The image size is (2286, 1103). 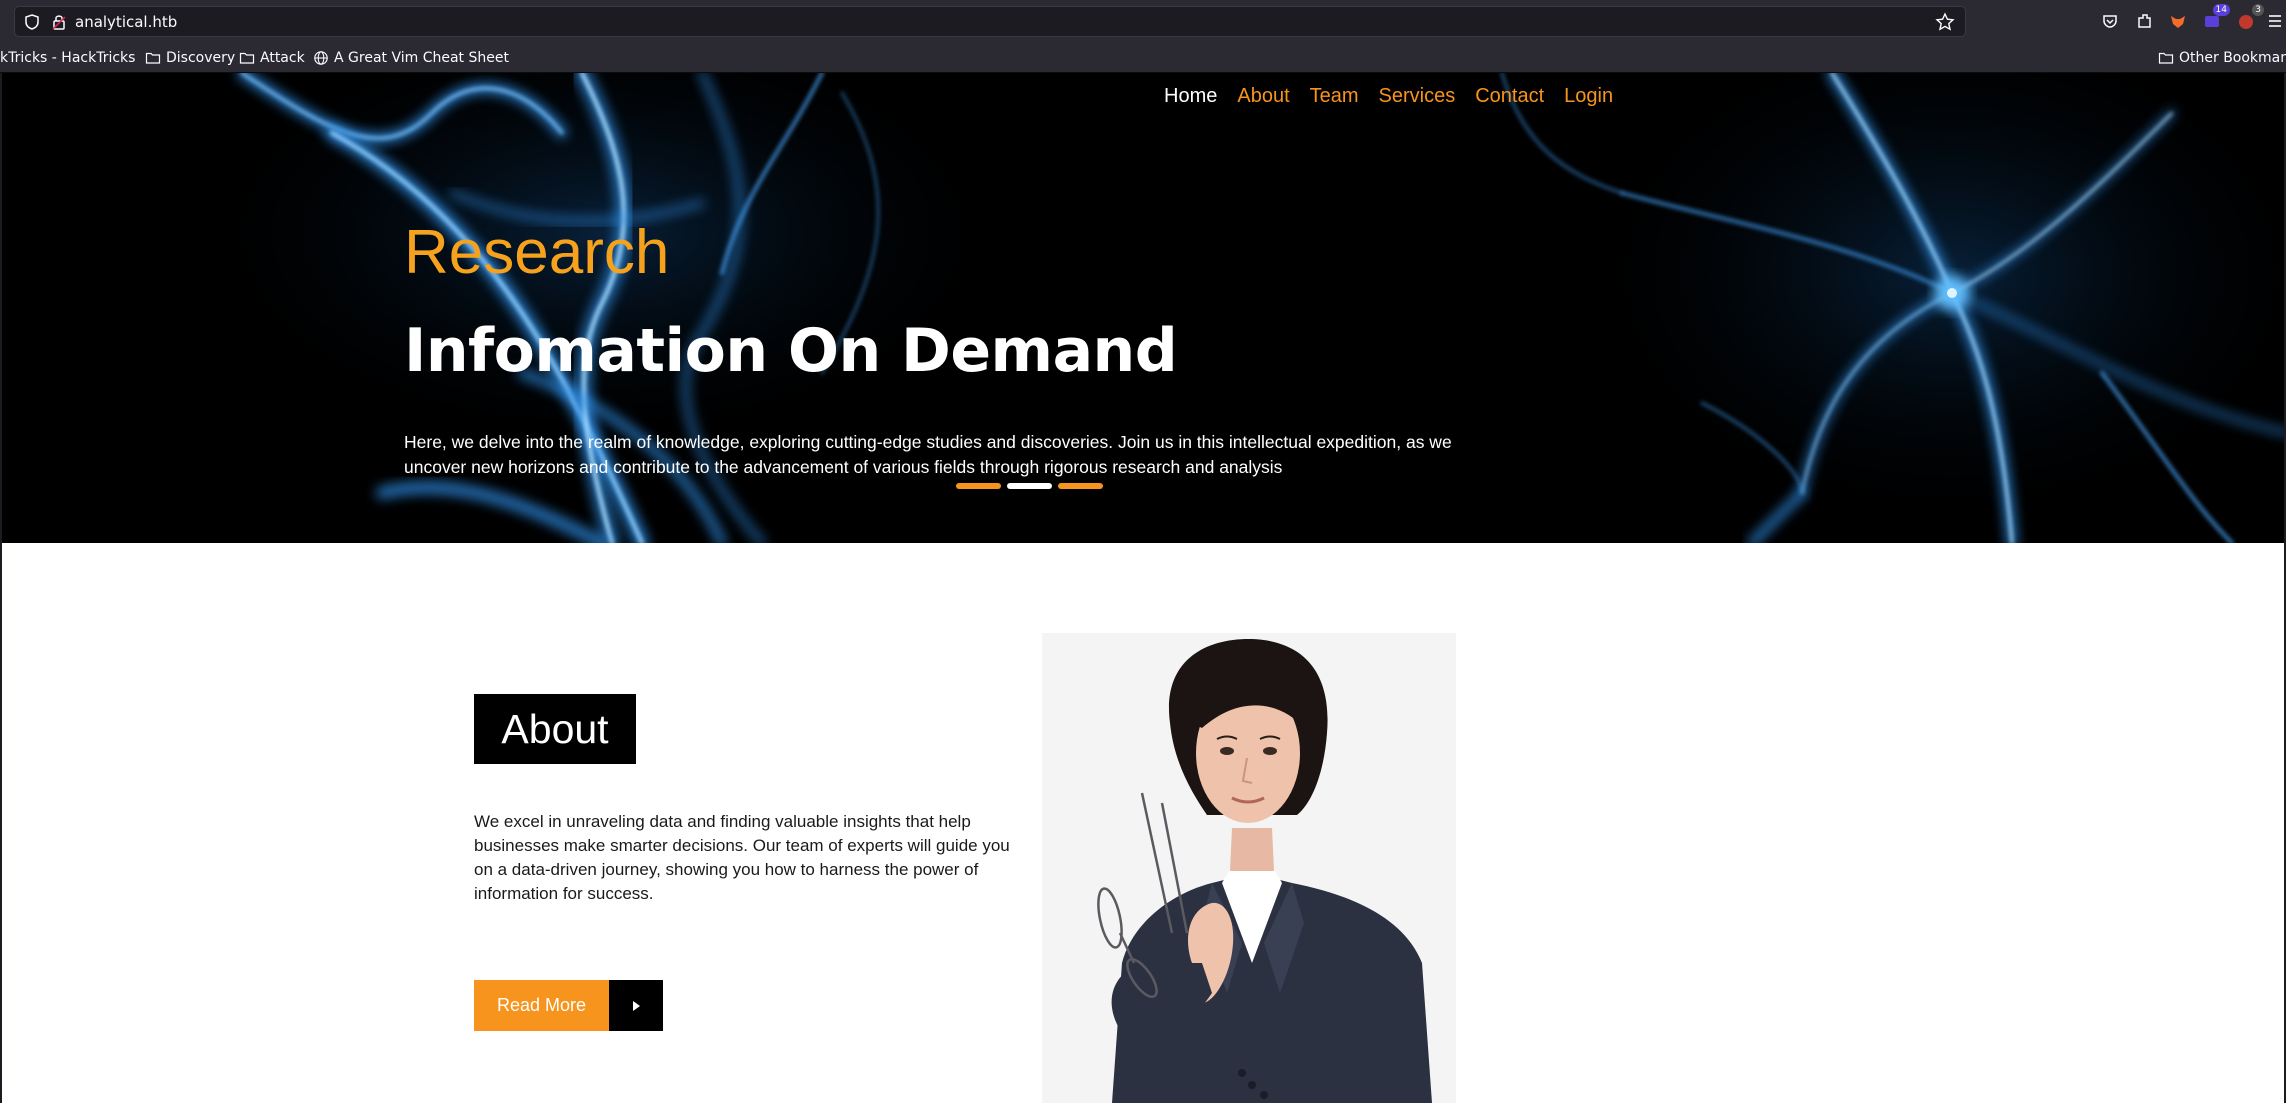 What do you see at coordinates (1509, 96) in the screenshot?
I see `nav-contact: Contact` at bounding box center [1509, 96].